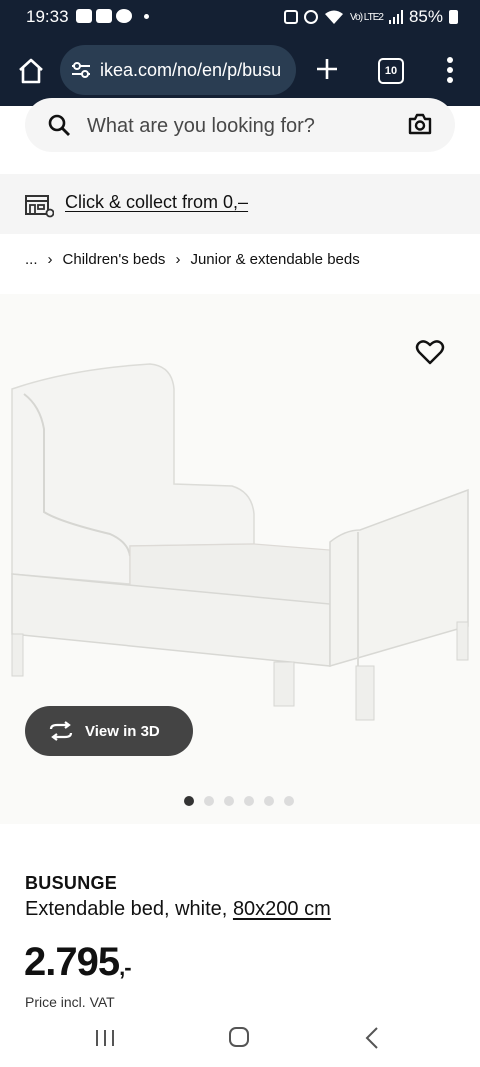 This screenshot has height=1067, width=480. What do you see at coordinates (81, 70) in the screenshot?
I see `site-settings-icon` at bounding box center [81, 70].